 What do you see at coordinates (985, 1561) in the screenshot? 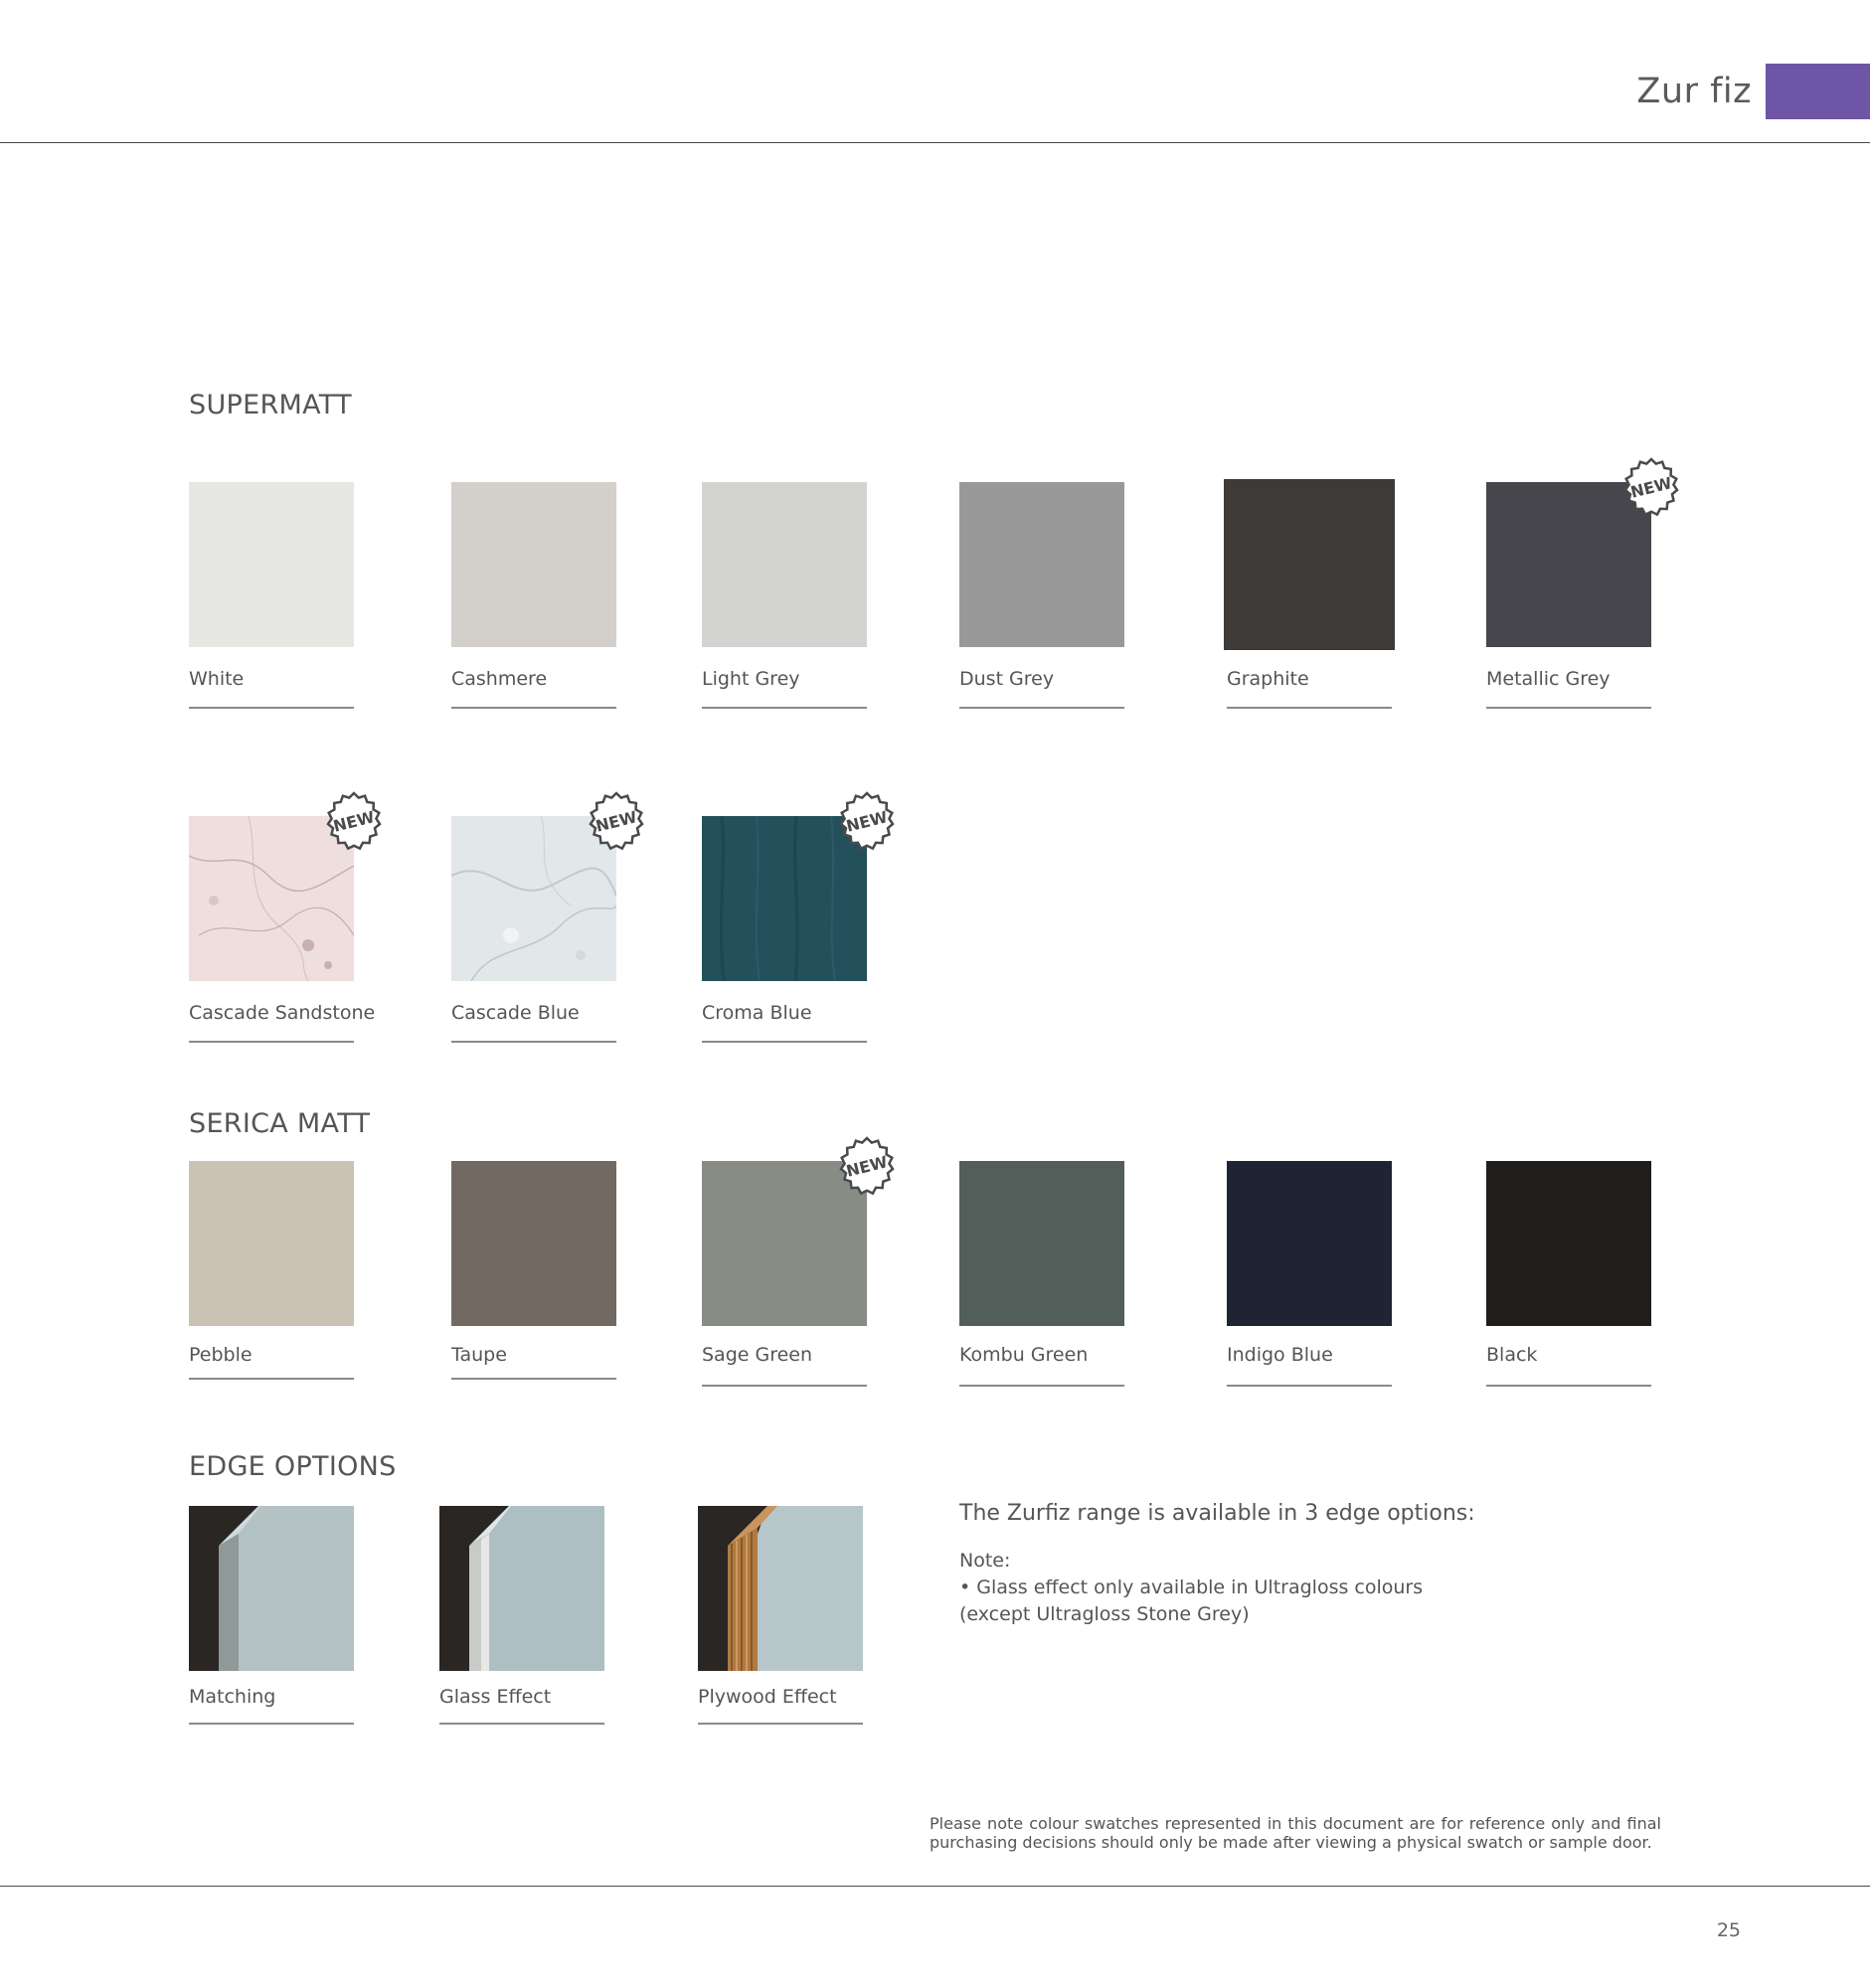
I see `edge-info-note-title: Note:` at bounding box center [985, 1561].